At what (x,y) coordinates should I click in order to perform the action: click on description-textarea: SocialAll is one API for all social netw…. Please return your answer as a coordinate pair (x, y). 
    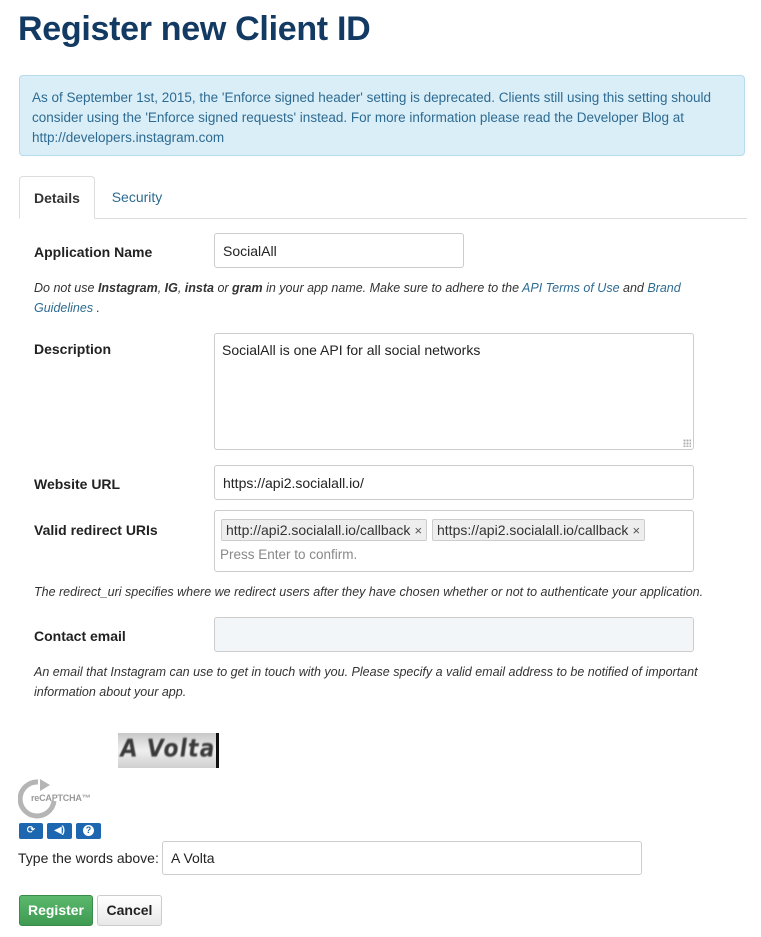
    Looking at the image, I should click on (454, 391).